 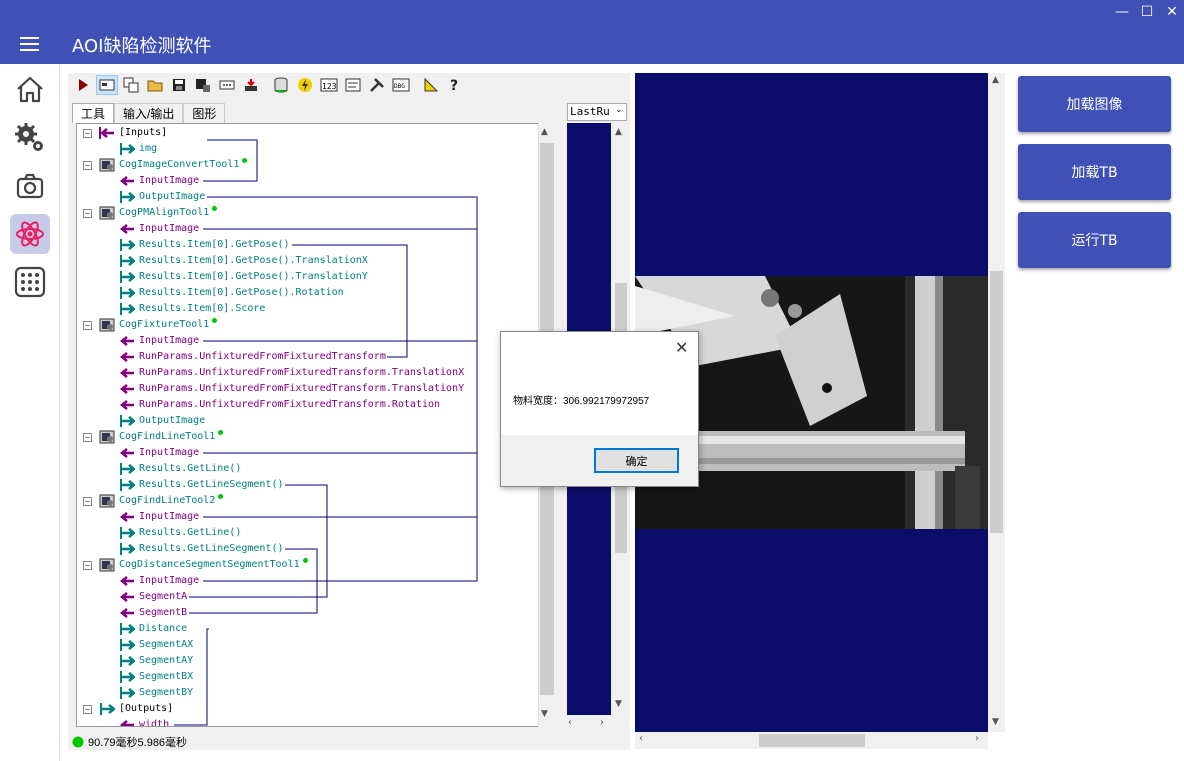 I want to click on run-tb-button: 运行TB, so click(x=1094, y=240).